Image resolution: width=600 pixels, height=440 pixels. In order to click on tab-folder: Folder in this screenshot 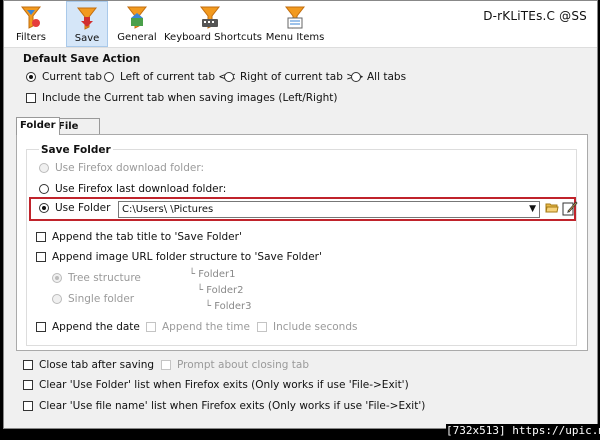, I will do `click(38, 126)`.